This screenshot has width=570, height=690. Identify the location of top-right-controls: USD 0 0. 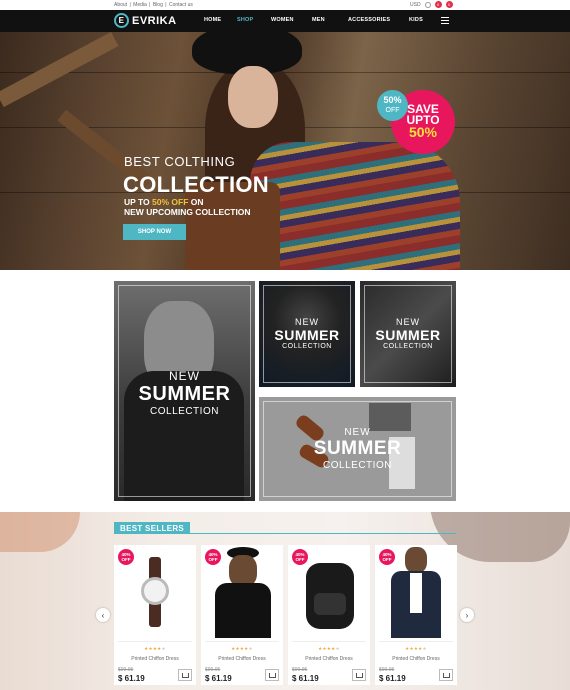
(431, 4).